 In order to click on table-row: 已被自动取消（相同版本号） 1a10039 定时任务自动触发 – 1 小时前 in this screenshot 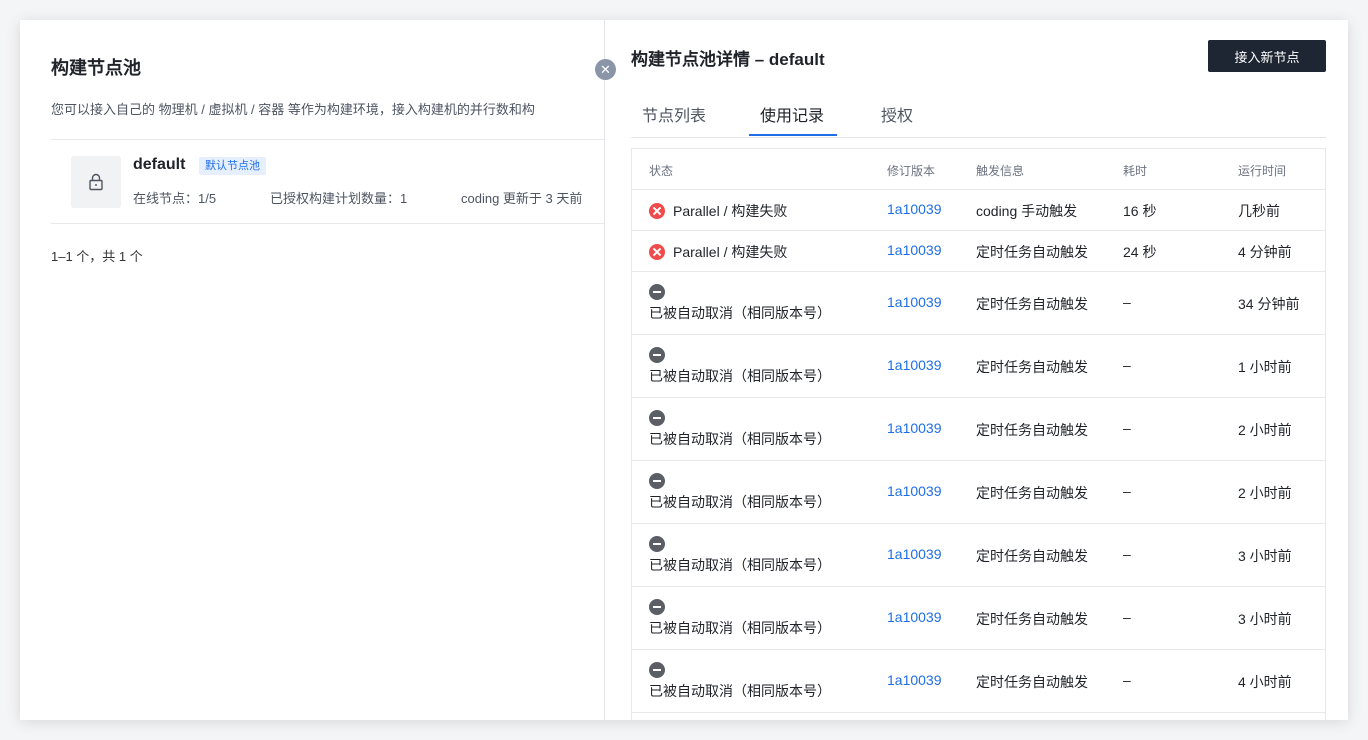, I will do `click(978, 366)`.